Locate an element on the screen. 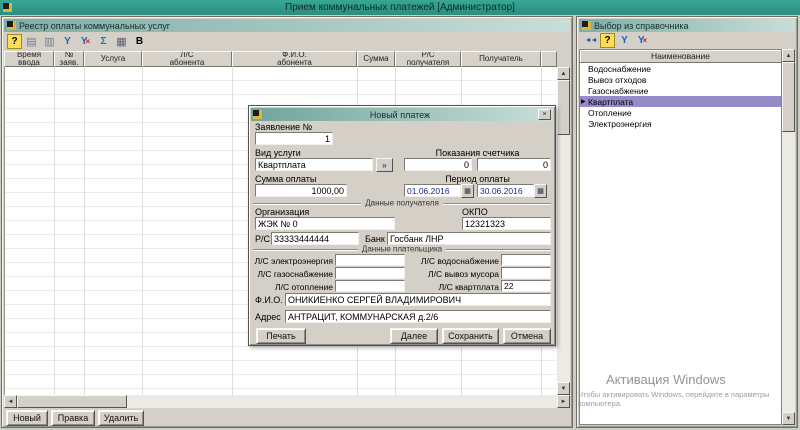  dialog-title: Новый платеж is located at coordinates (400, 114).